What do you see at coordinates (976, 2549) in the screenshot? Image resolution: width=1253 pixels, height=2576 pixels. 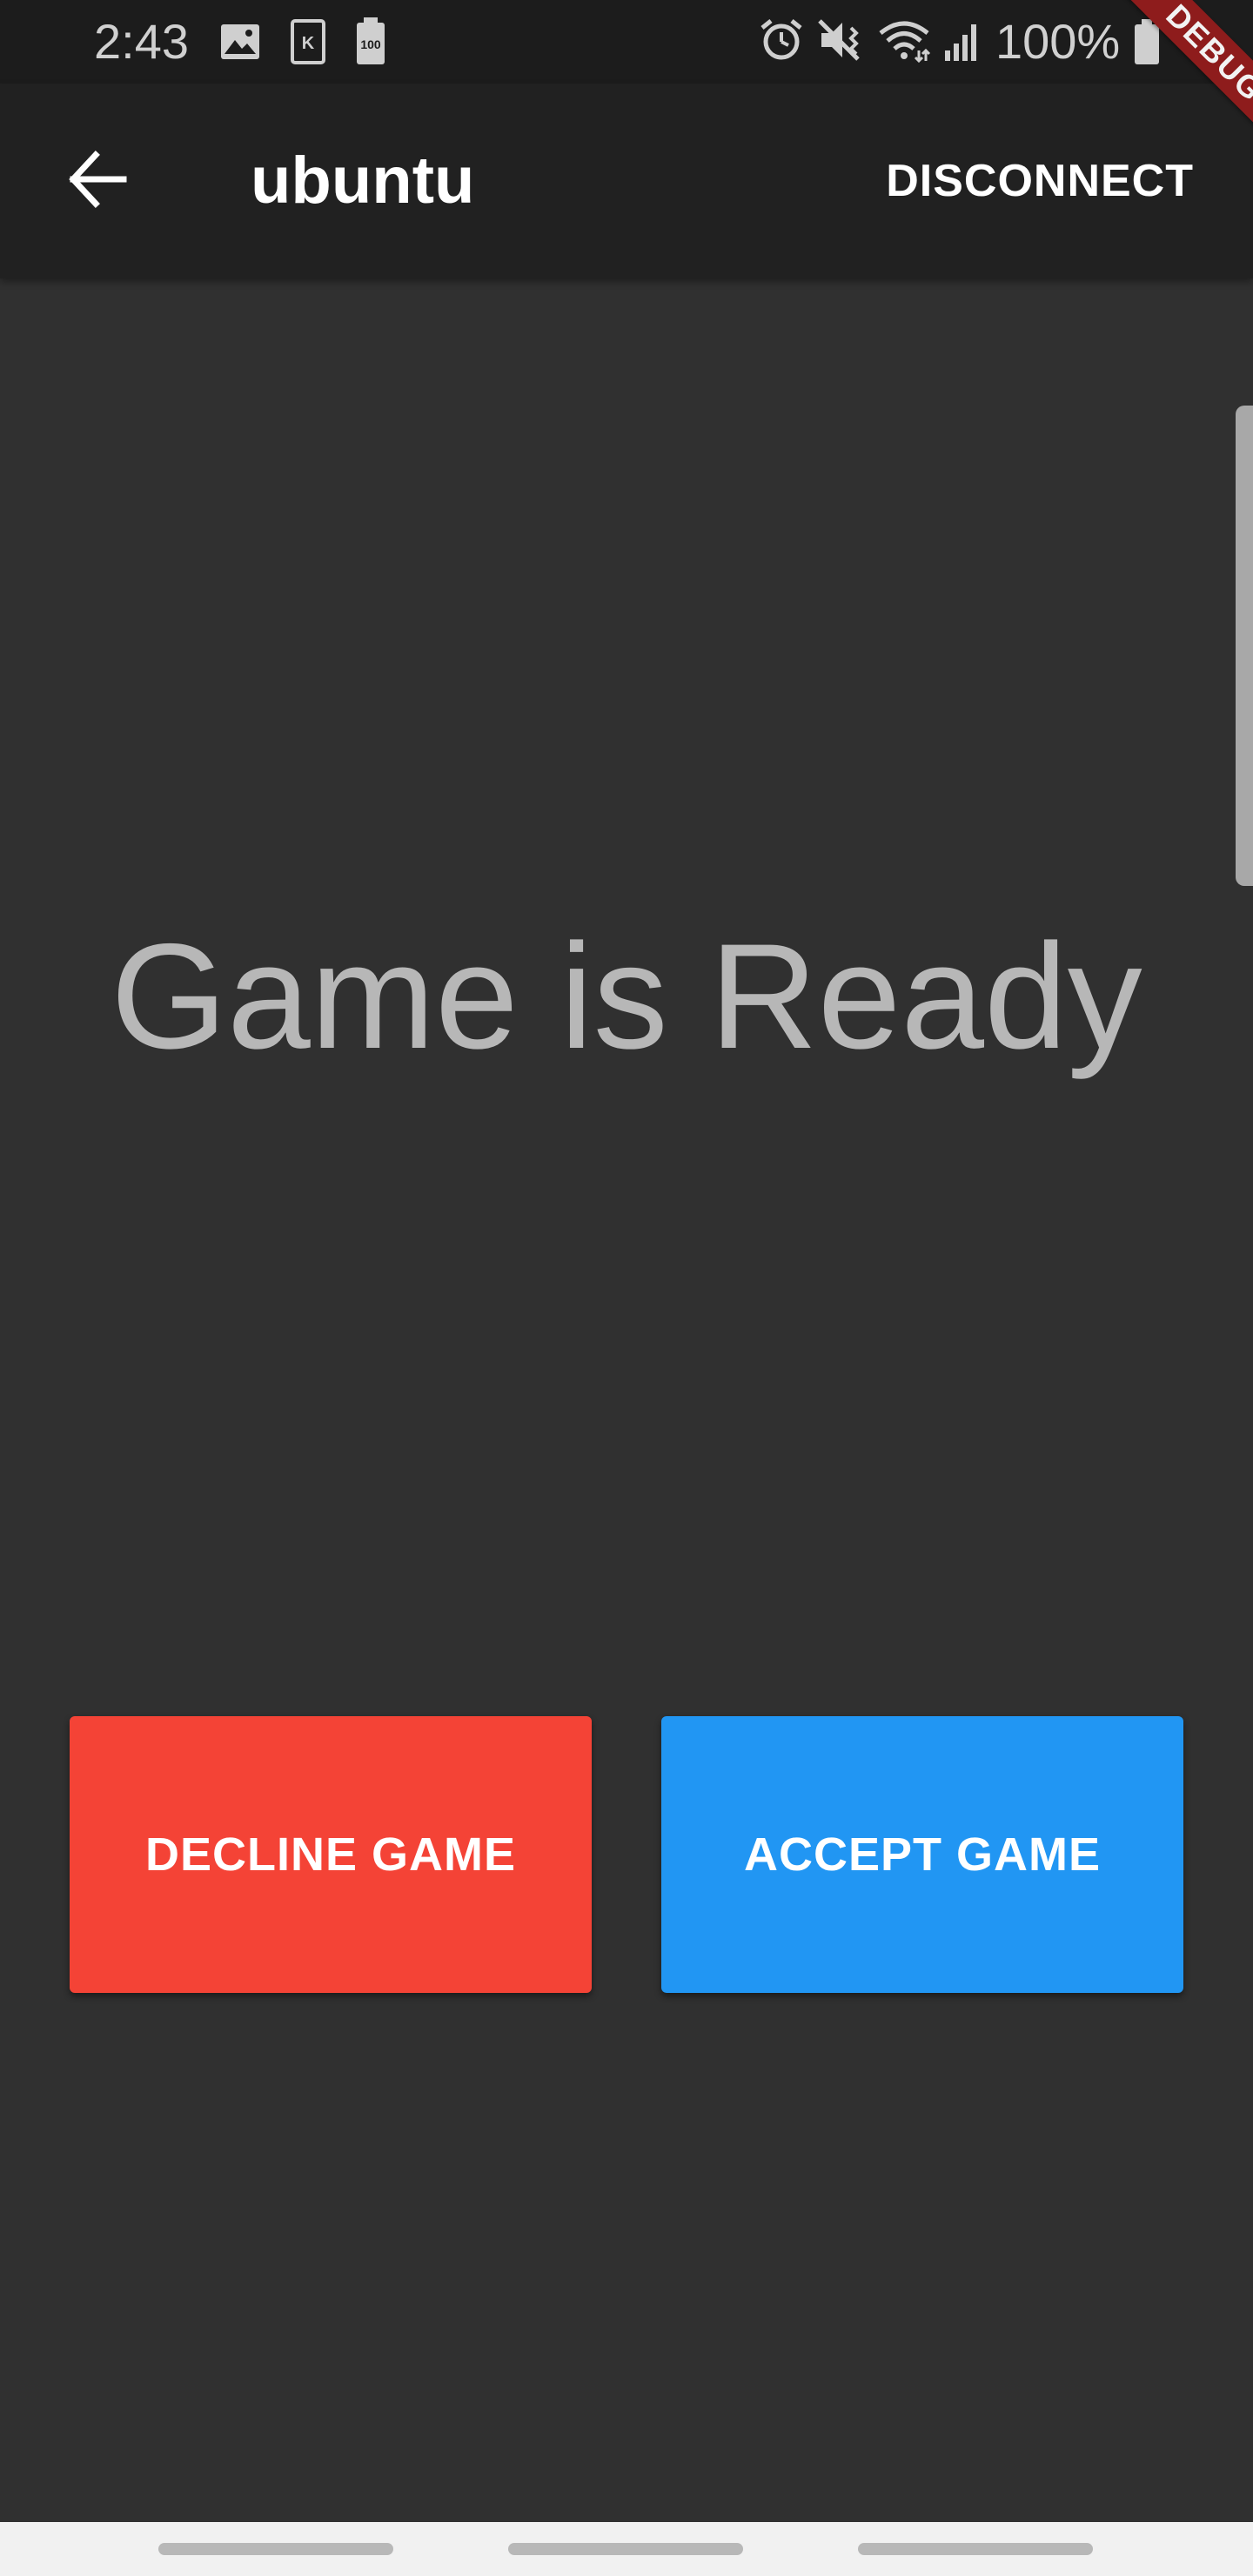 I see `nav-back-pill` at bounding box center [976, 2549].